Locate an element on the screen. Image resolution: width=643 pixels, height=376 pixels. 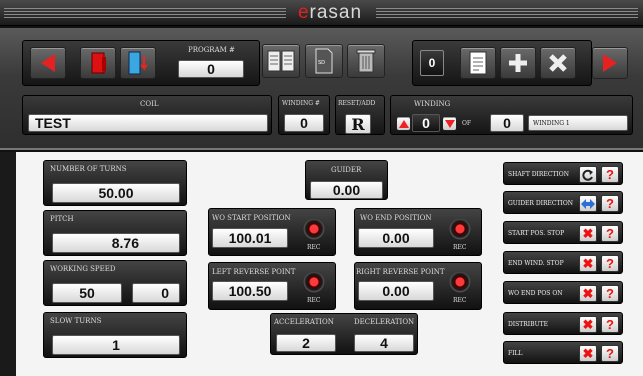
save-door-button is located at coordinates (138, 63).